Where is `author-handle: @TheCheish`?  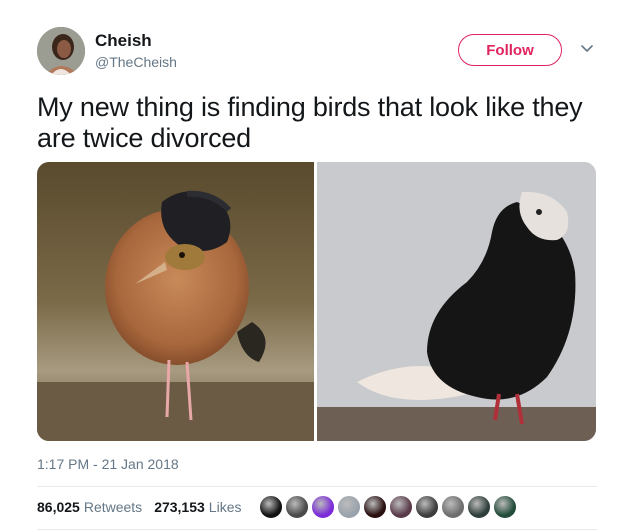
author-handle: @TheCheish is located at coordinates (136, 62).